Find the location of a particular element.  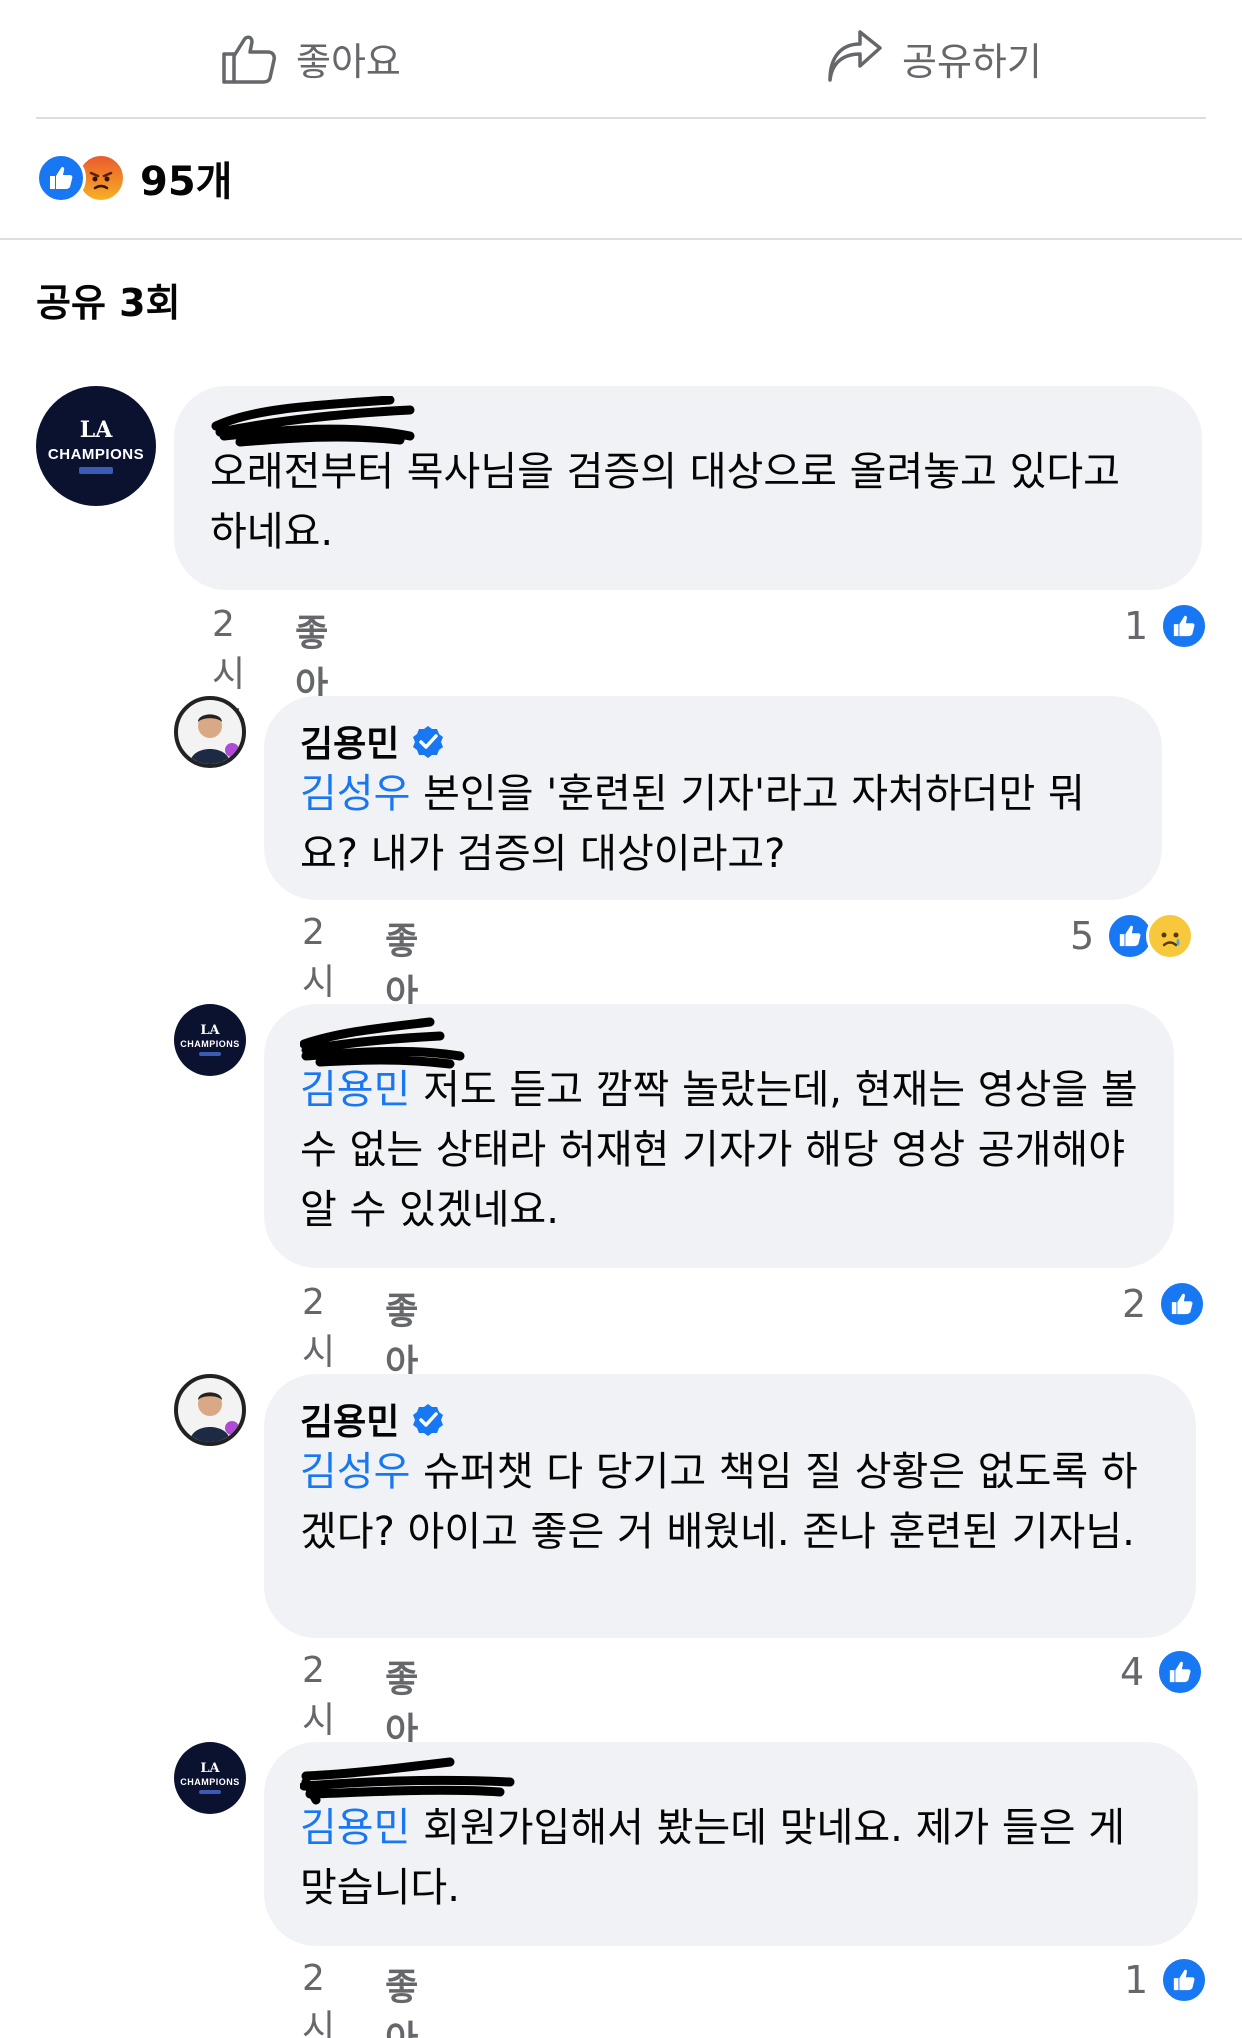

reaction-summary: 95개 is located at coordinates (134, 178).